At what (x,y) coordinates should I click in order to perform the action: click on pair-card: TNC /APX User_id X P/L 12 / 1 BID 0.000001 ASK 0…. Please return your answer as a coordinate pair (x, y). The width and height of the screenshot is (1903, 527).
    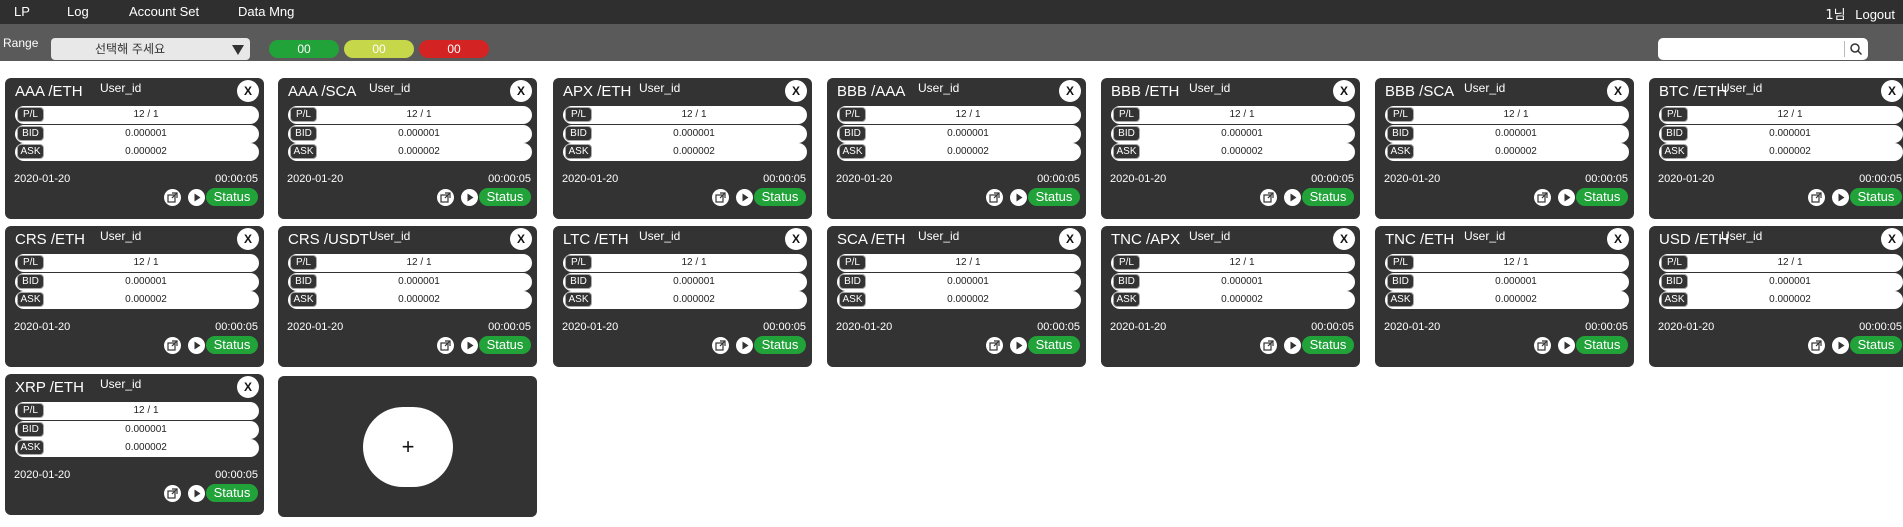
    Looking at the image, I should click on (1230, 296).